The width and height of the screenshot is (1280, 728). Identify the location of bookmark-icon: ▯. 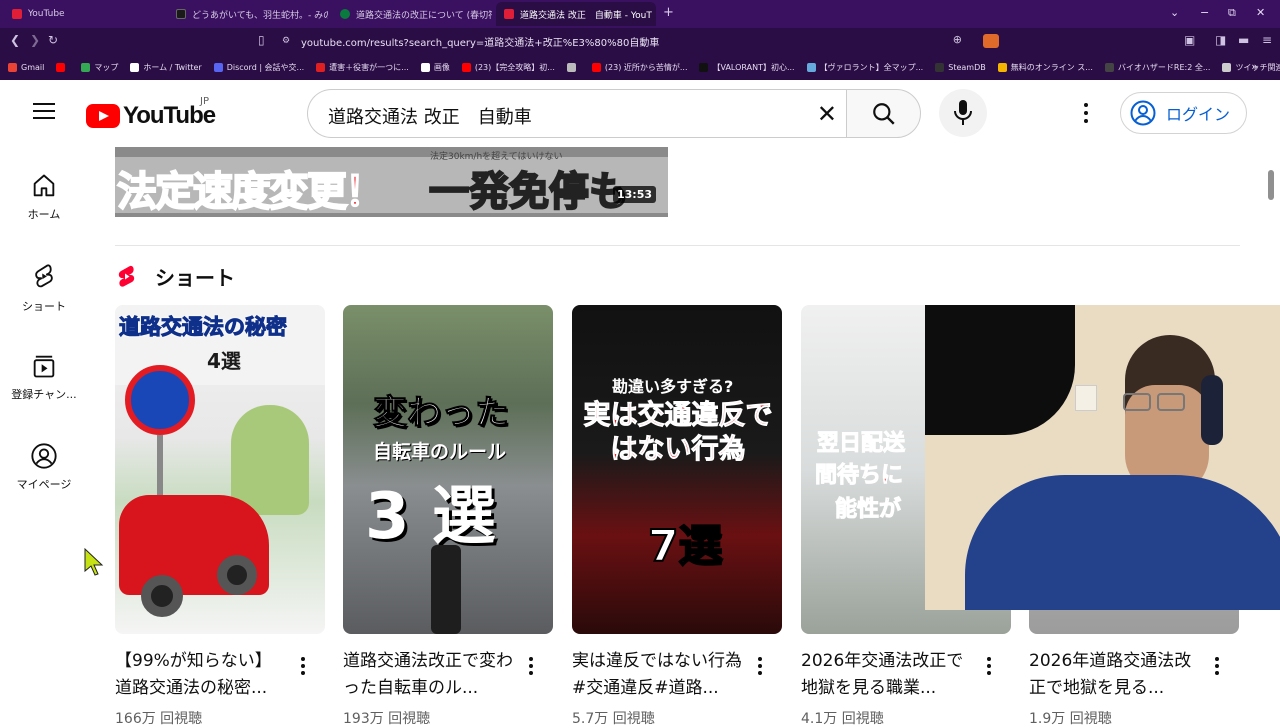
(261, 40).